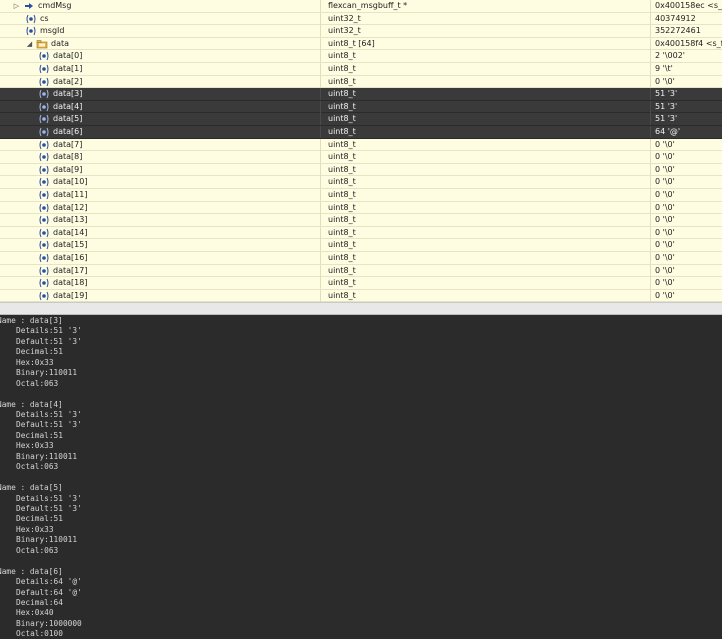 Image resolution: width=722 pixels, height=639 pixels. Describe the element at coordinates (160, 44) in the screenshot. I see `name-cell: ◢ data` at that location.